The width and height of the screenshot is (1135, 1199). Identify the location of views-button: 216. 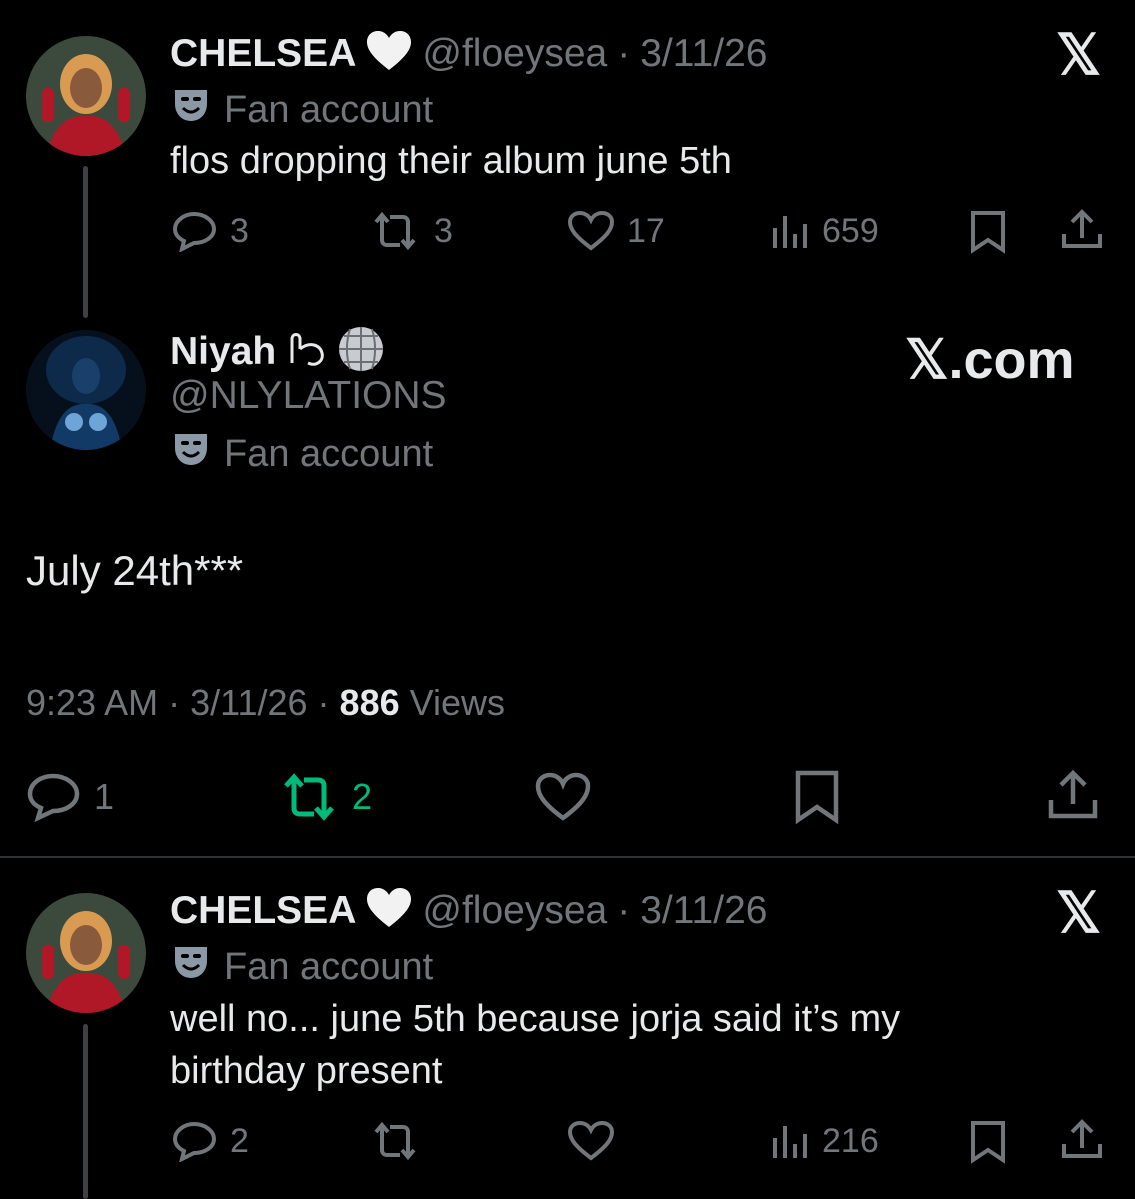
(824, 1141).